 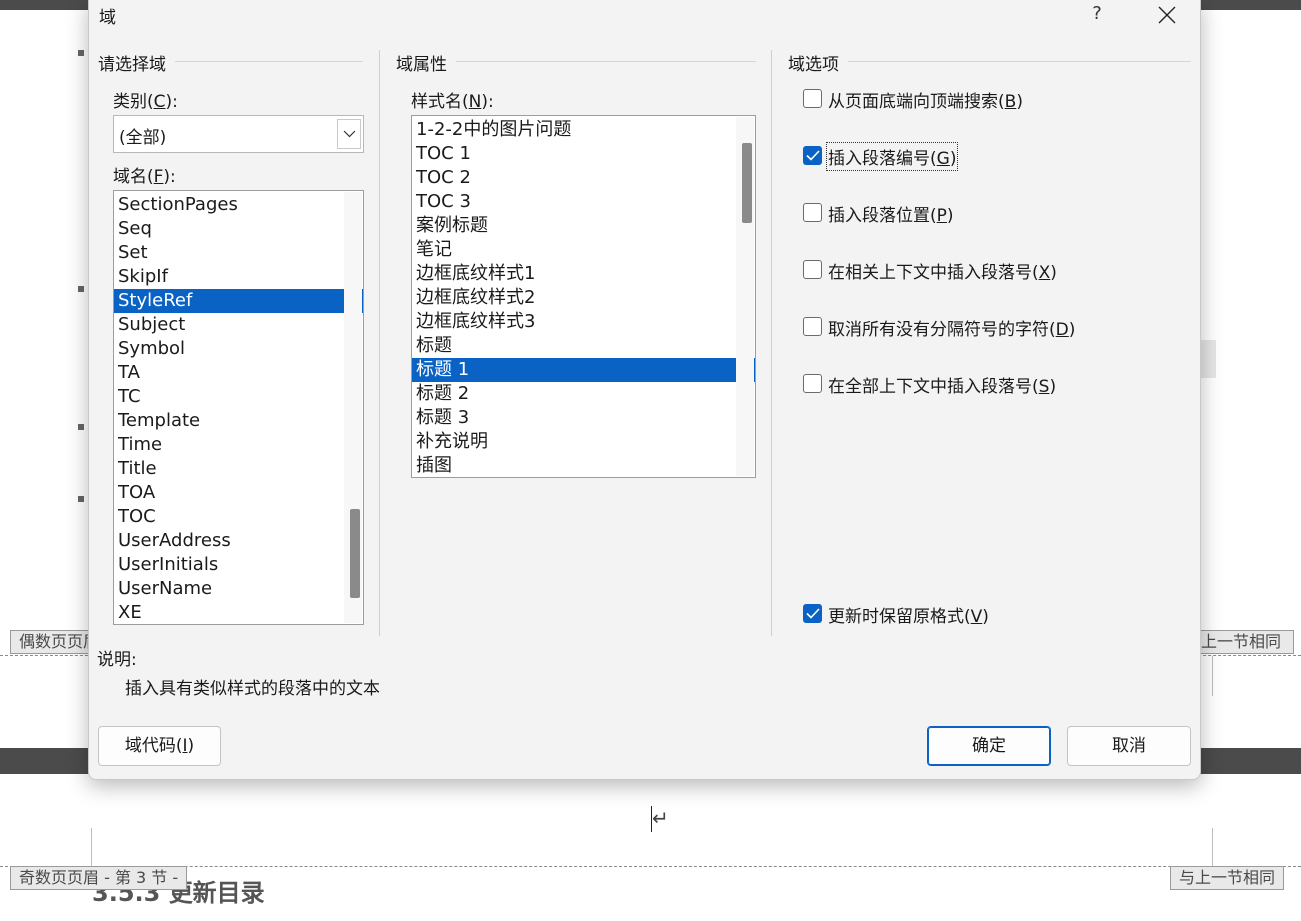 I want to click on odd-header-boundary, so click(x=650, y=866).